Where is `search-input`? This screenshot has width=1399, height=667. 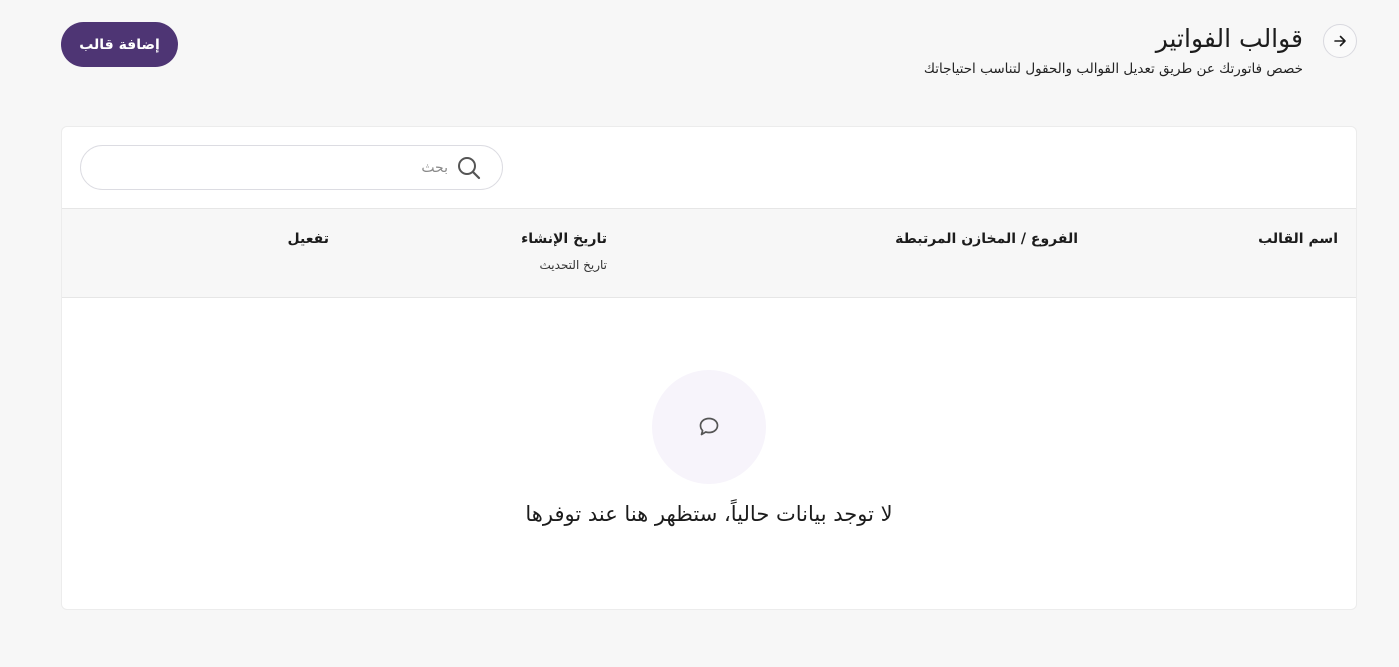
search-input is located at coordinates (274, 167).